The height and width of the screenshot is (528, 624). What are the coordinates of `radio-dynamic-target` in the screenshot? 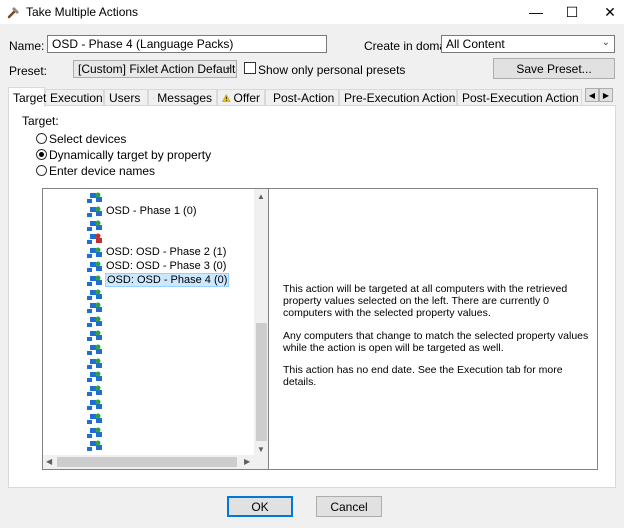 It's located at (41, 154).